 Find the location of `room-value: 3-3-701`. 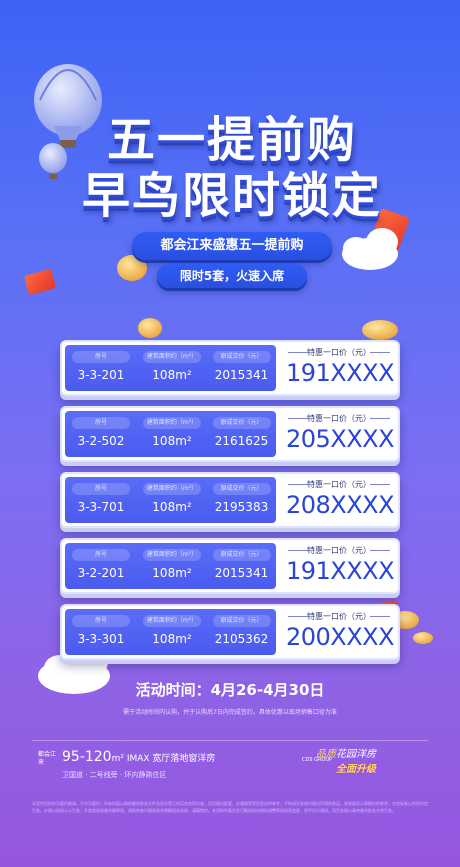

room-value: 3-3-701 is located at coordinates (101, 507).